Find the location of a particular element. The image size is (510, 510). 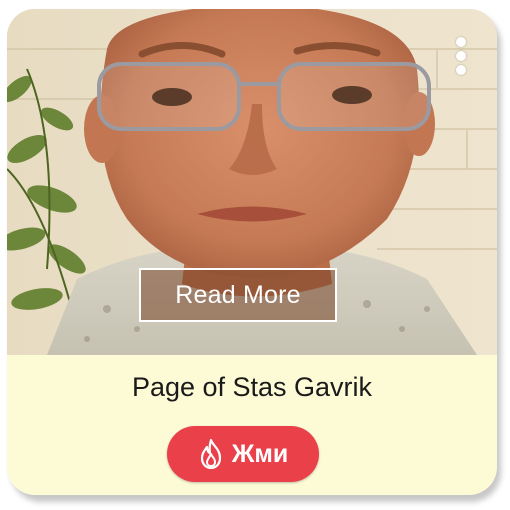

cta-button: Жми is located at coordinates (243, 454).